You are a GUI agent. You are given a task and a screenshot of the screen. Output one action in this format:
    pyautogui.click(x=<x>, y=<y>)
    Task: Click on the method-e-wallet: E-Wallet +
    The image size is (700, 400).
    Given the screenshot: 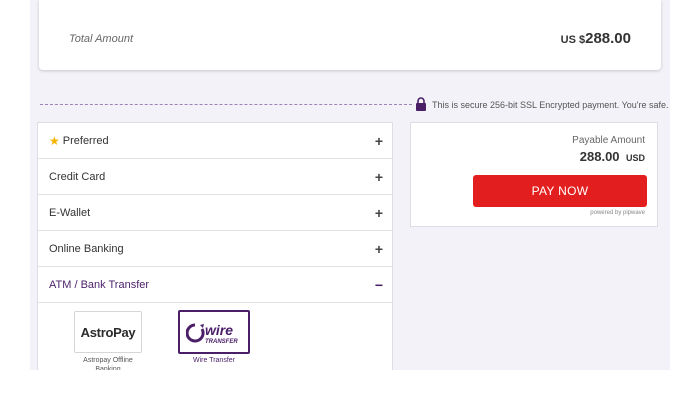 What is the action you would take?
    pyautogui.click(x=215, y=213)
    